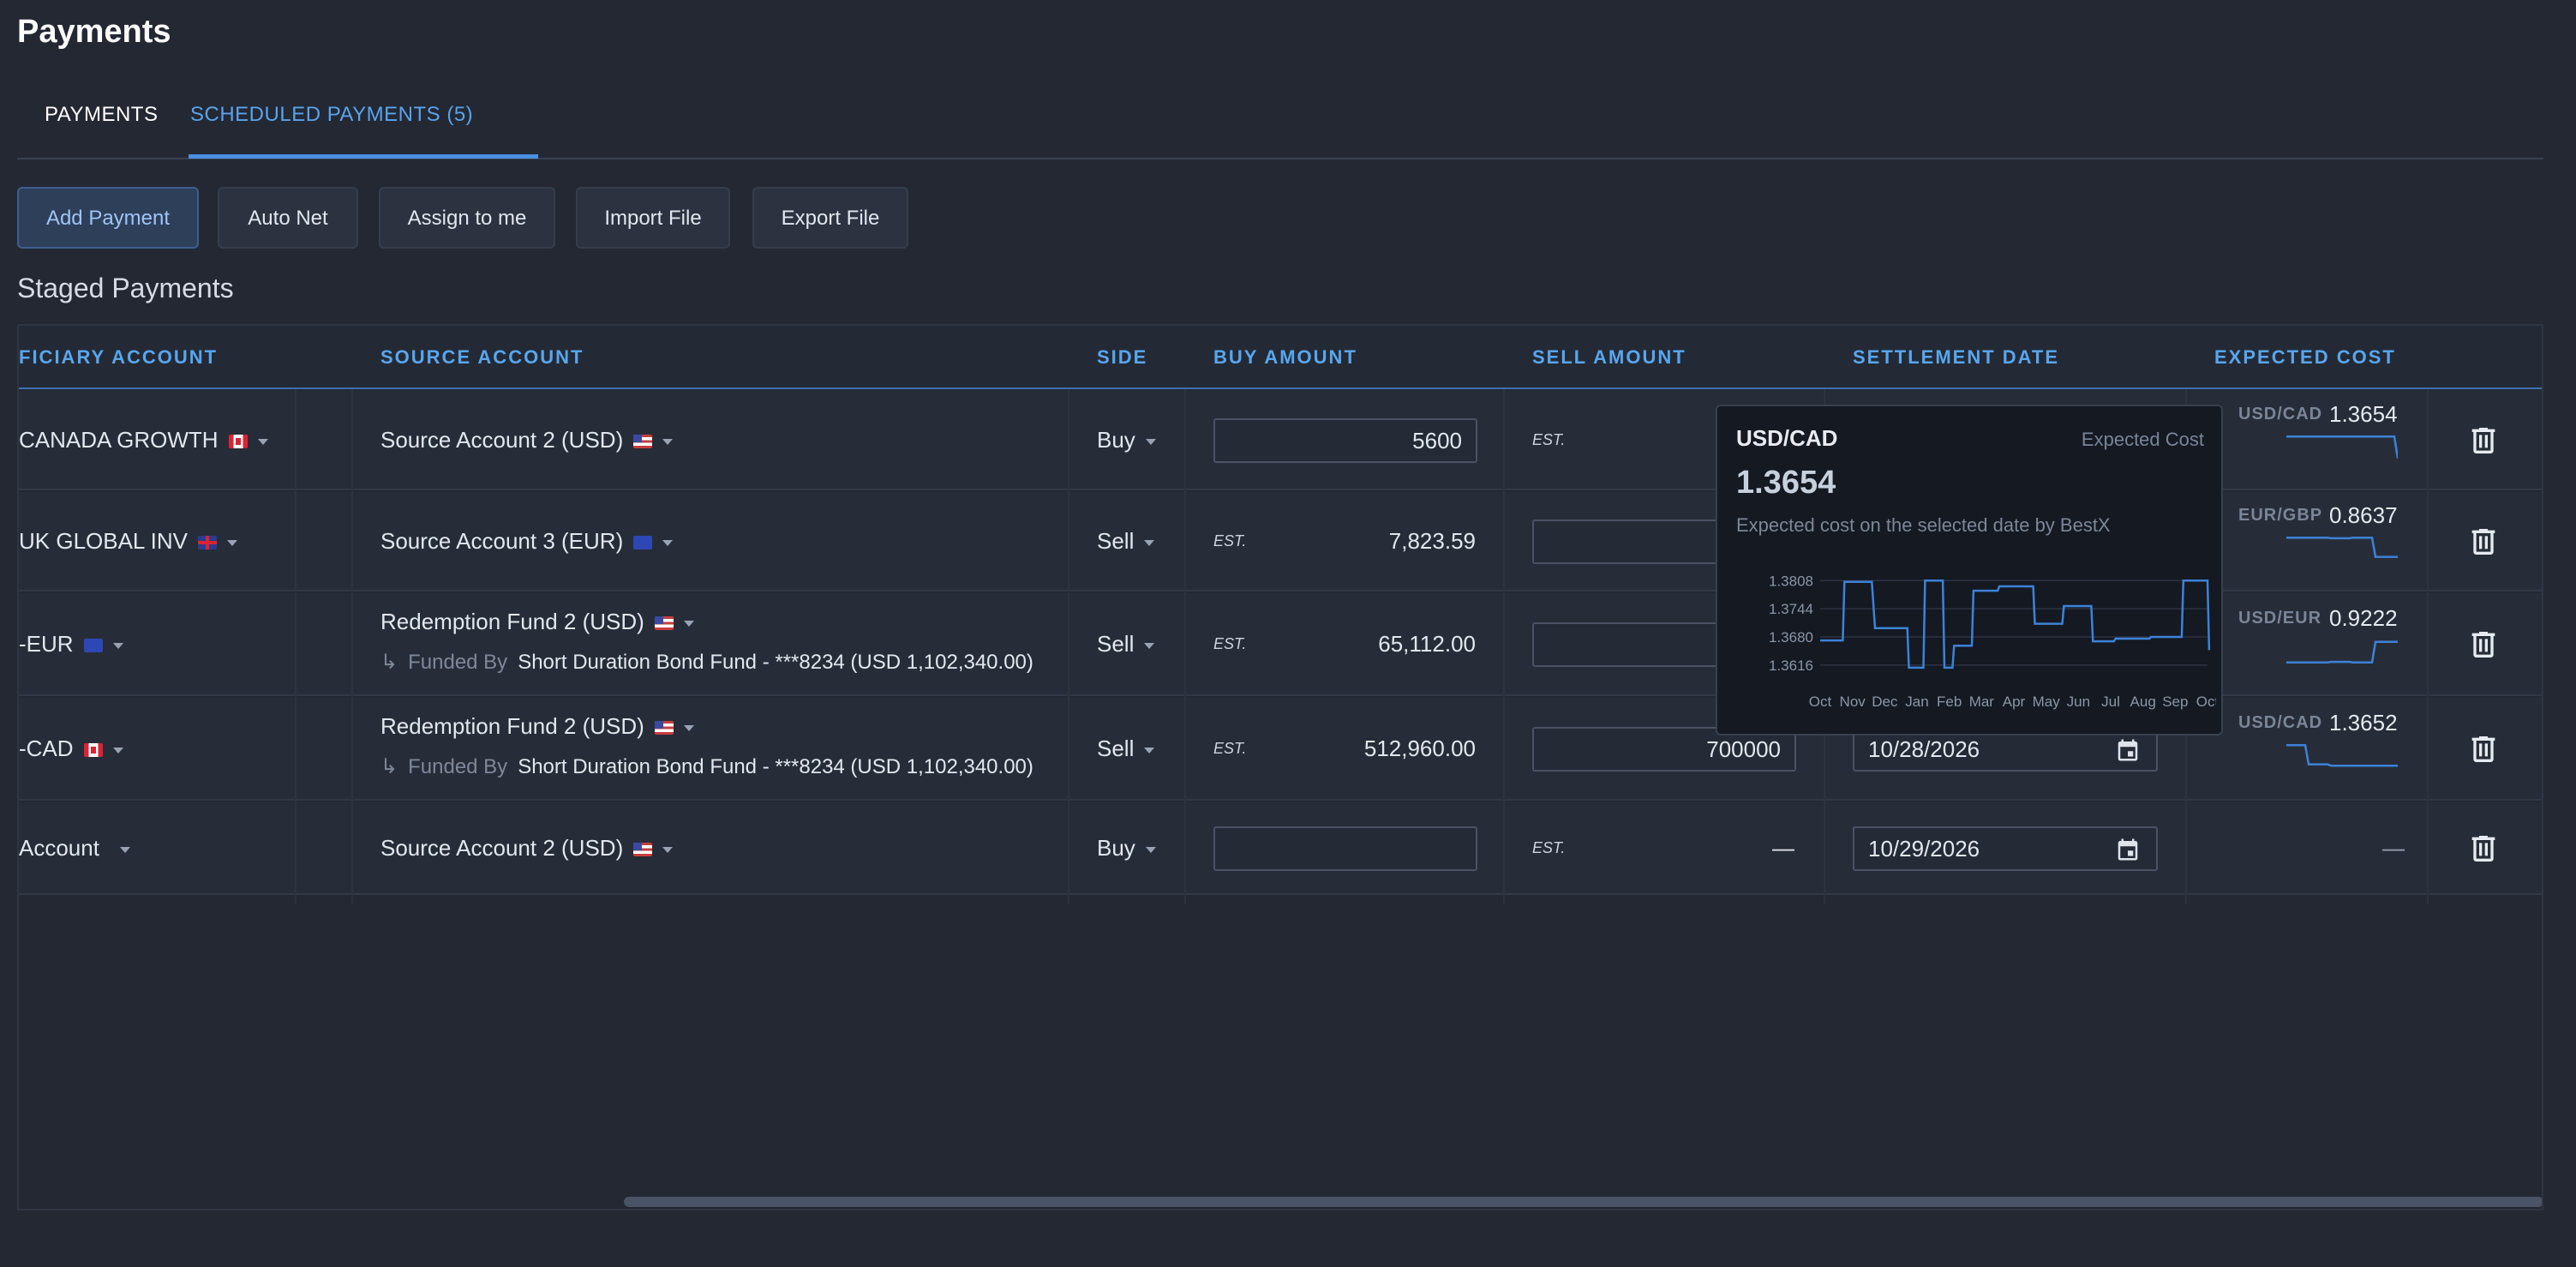  What do you see at coordinates (108, 218) in the screenshot?
I see `add-payment-button: Add Payment` at bounding box center [108, 218].